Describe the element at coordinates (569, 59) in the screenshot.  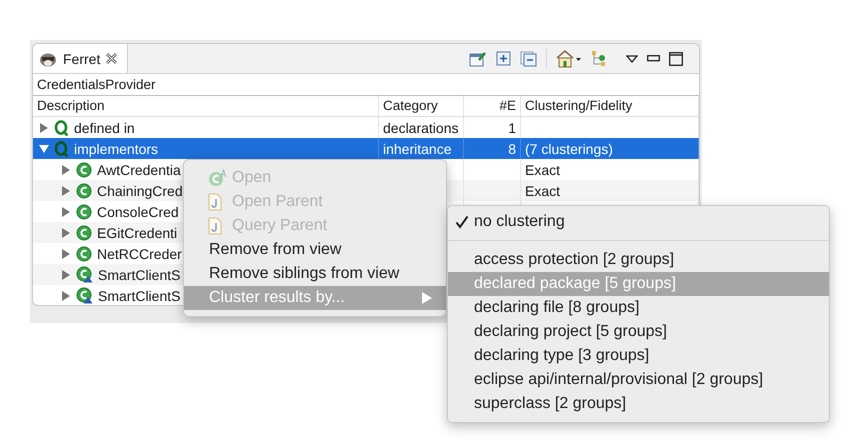
I see `home-icon` at that location.